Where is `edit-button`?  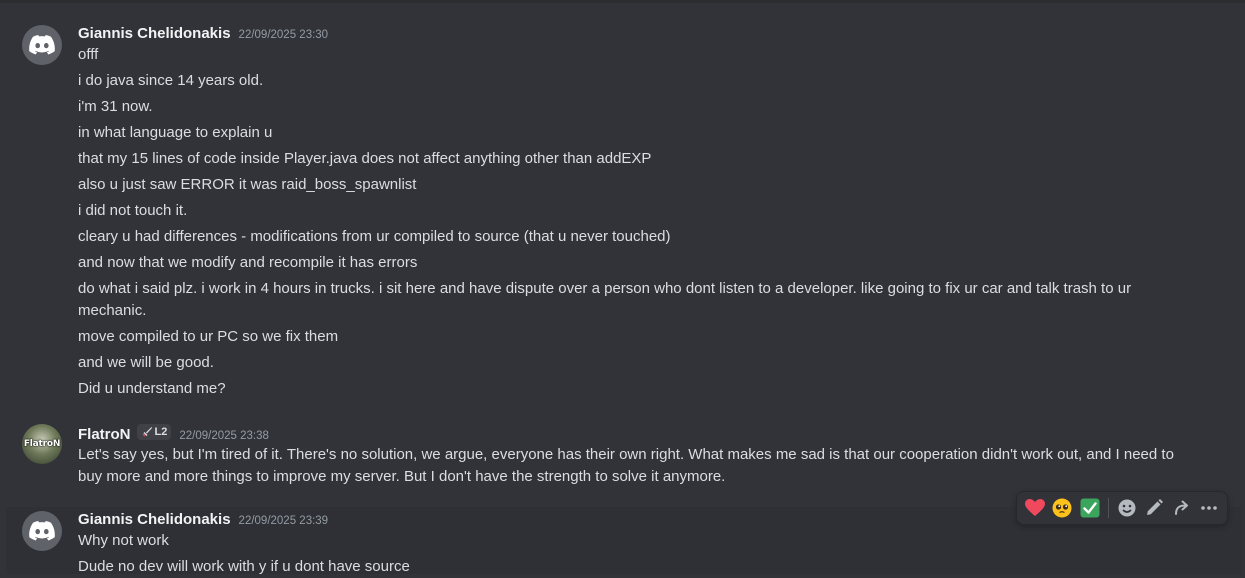 edit-button is located at coordinates (1154, 508).